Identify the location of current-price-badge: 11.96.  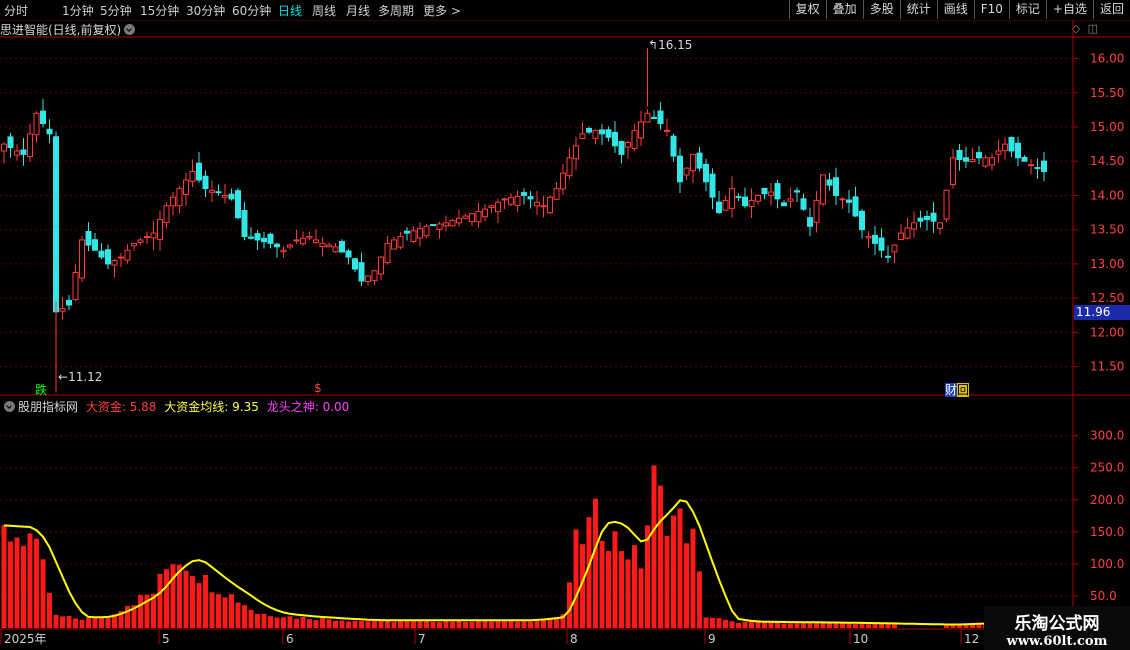
(1102, 312).